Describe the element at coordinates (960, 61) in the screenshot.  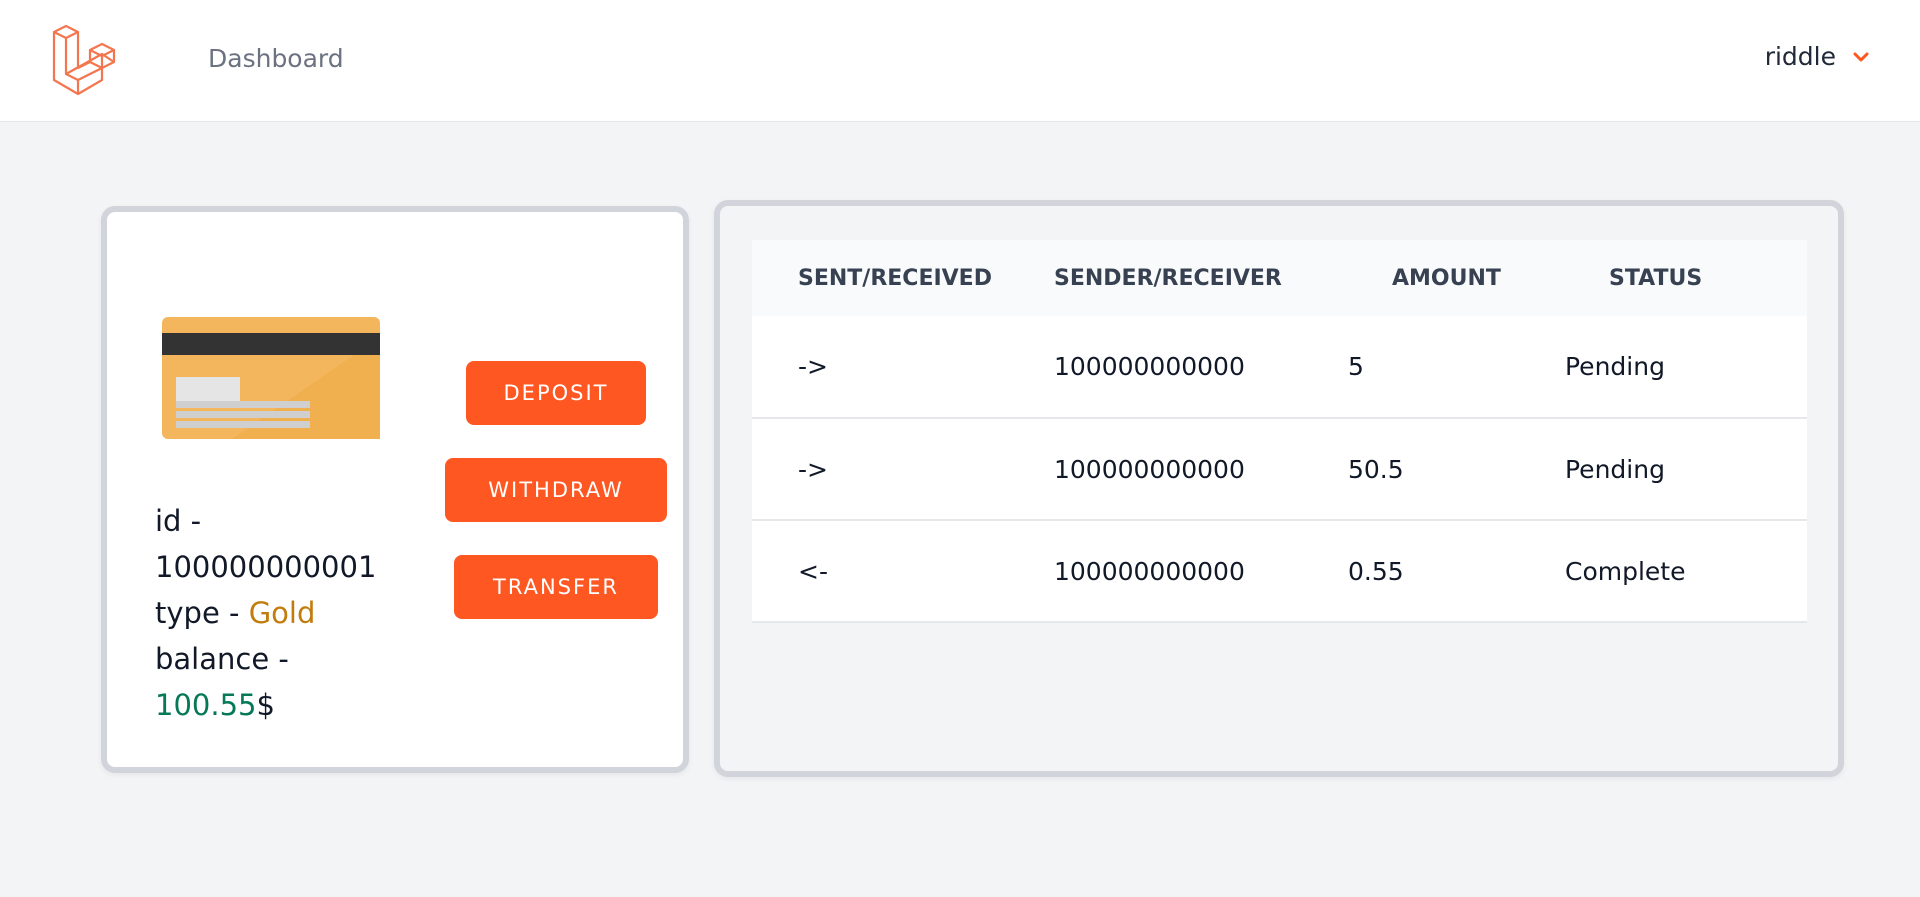
I see `top-navigation-bar: Dashboard riddle` at that location.